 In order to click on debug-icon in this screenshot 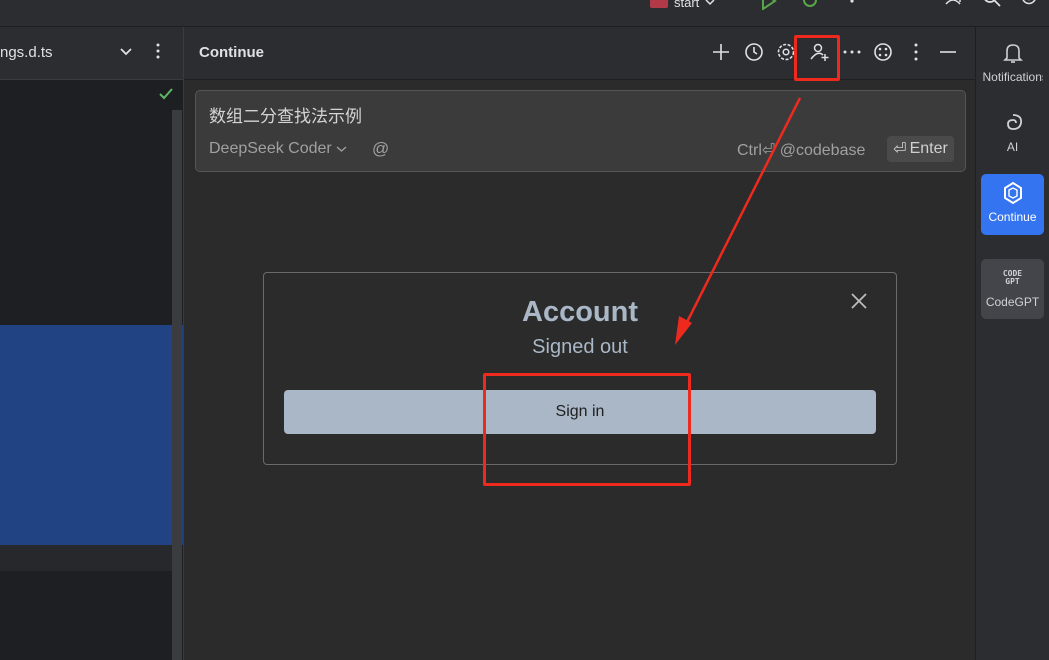, I will do `click(810, 5)`.